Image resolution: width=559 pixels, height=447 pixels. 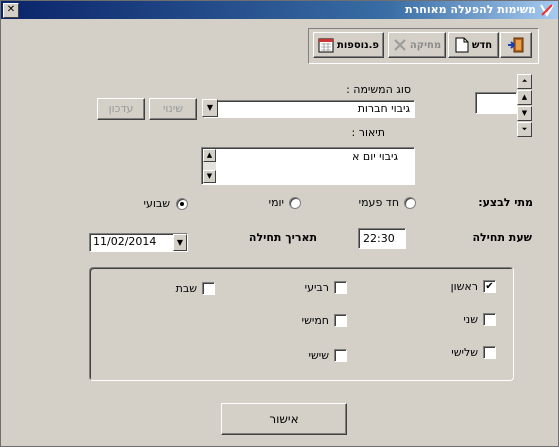 I want to click on day-label-wednesday: רביעי, so click(x=316, y=287).